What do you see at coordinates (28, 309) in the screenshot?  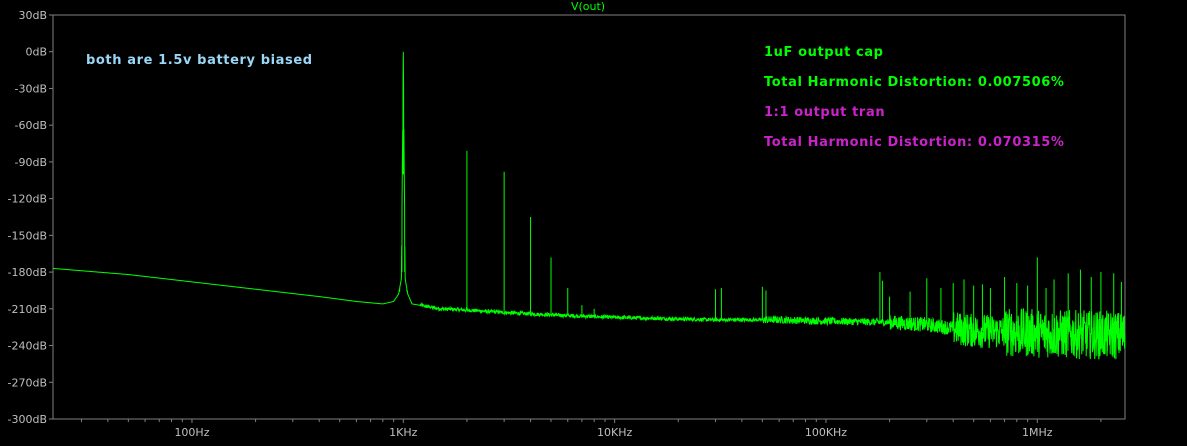 I see `y-tick-label: -210dB` at bounding box center [28, 309].